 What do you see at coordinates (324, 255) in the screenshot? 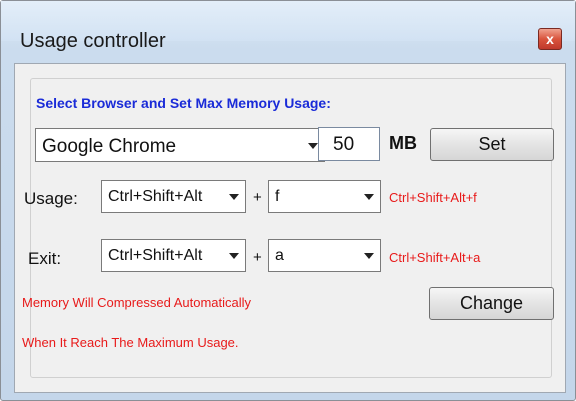
I see `exit-key-select: a` at bounding box center [324, 255].